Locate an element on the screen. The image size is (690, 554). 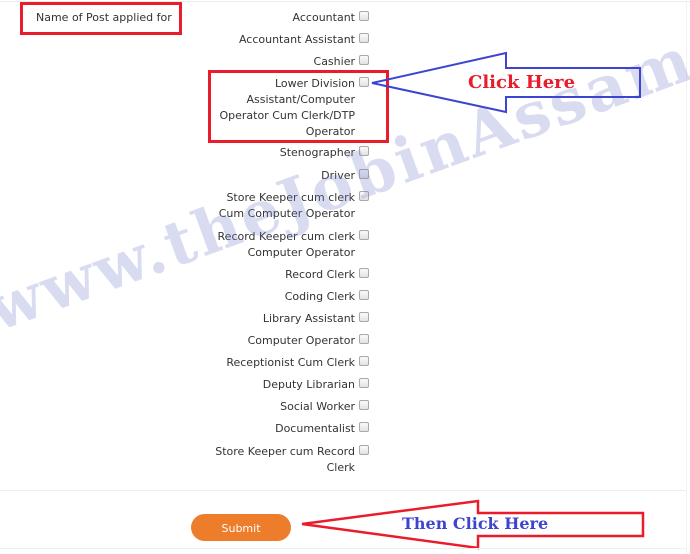
option-label: Social Worker is located at coordinates (317, 407).